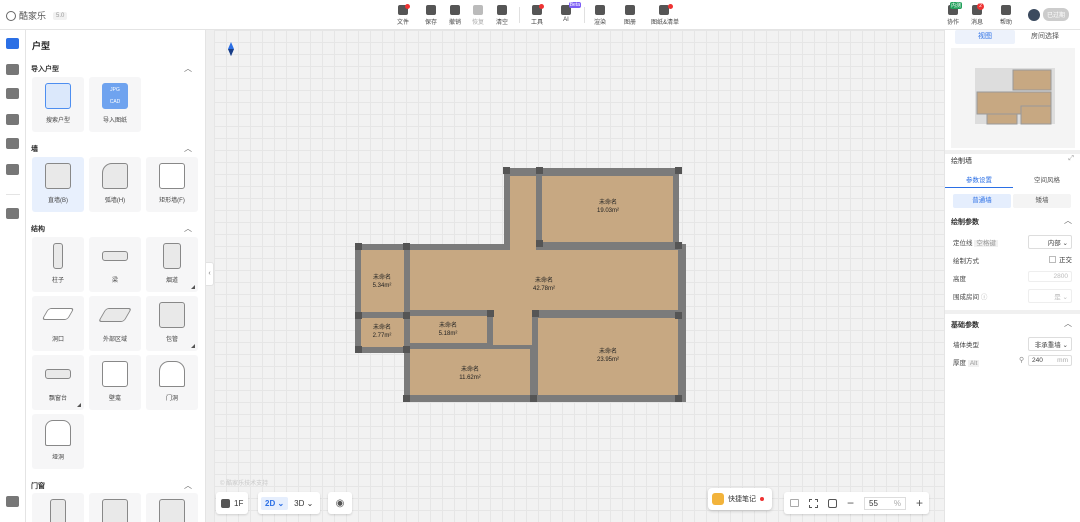  I want to click on beam-tile: 梁, so click(115, 264).